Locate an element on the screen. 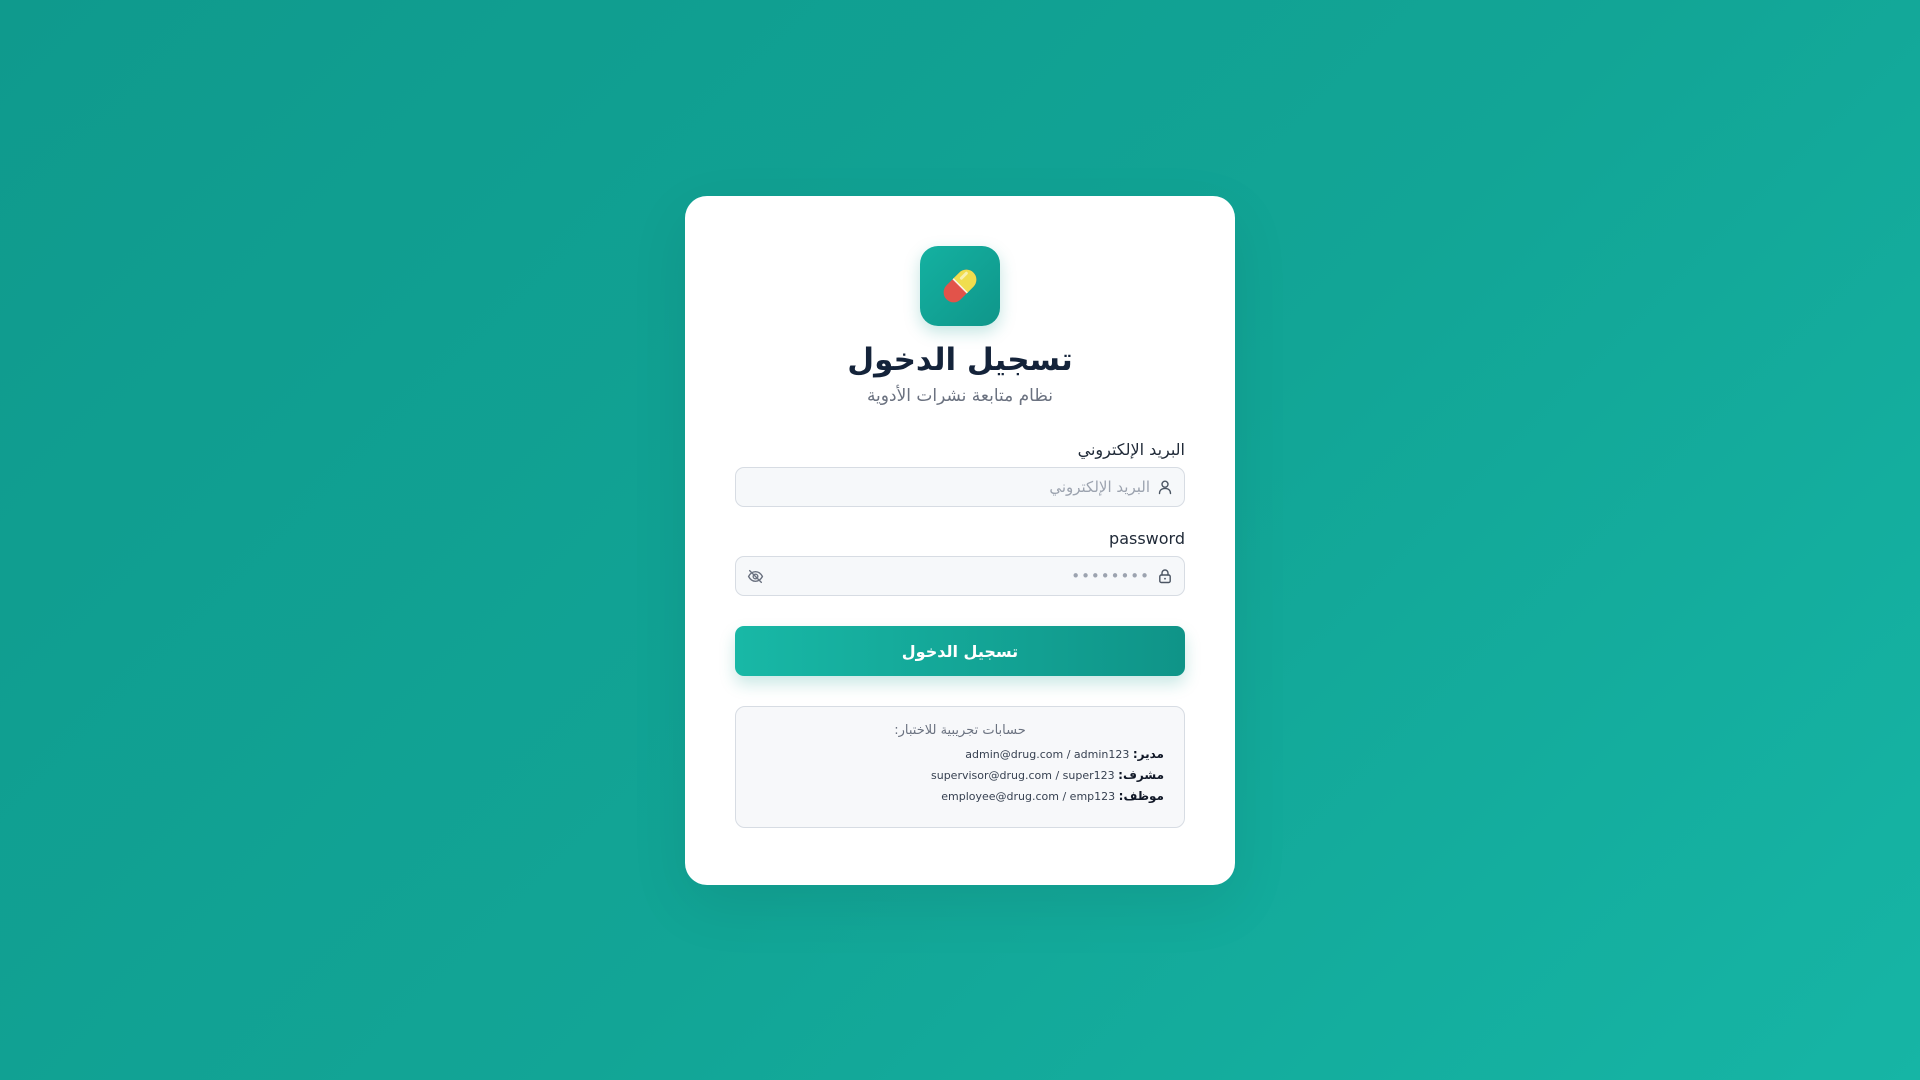  demo-account-row: موظف: employee@drug.com / emp123 is located at coordinates (960, 796).